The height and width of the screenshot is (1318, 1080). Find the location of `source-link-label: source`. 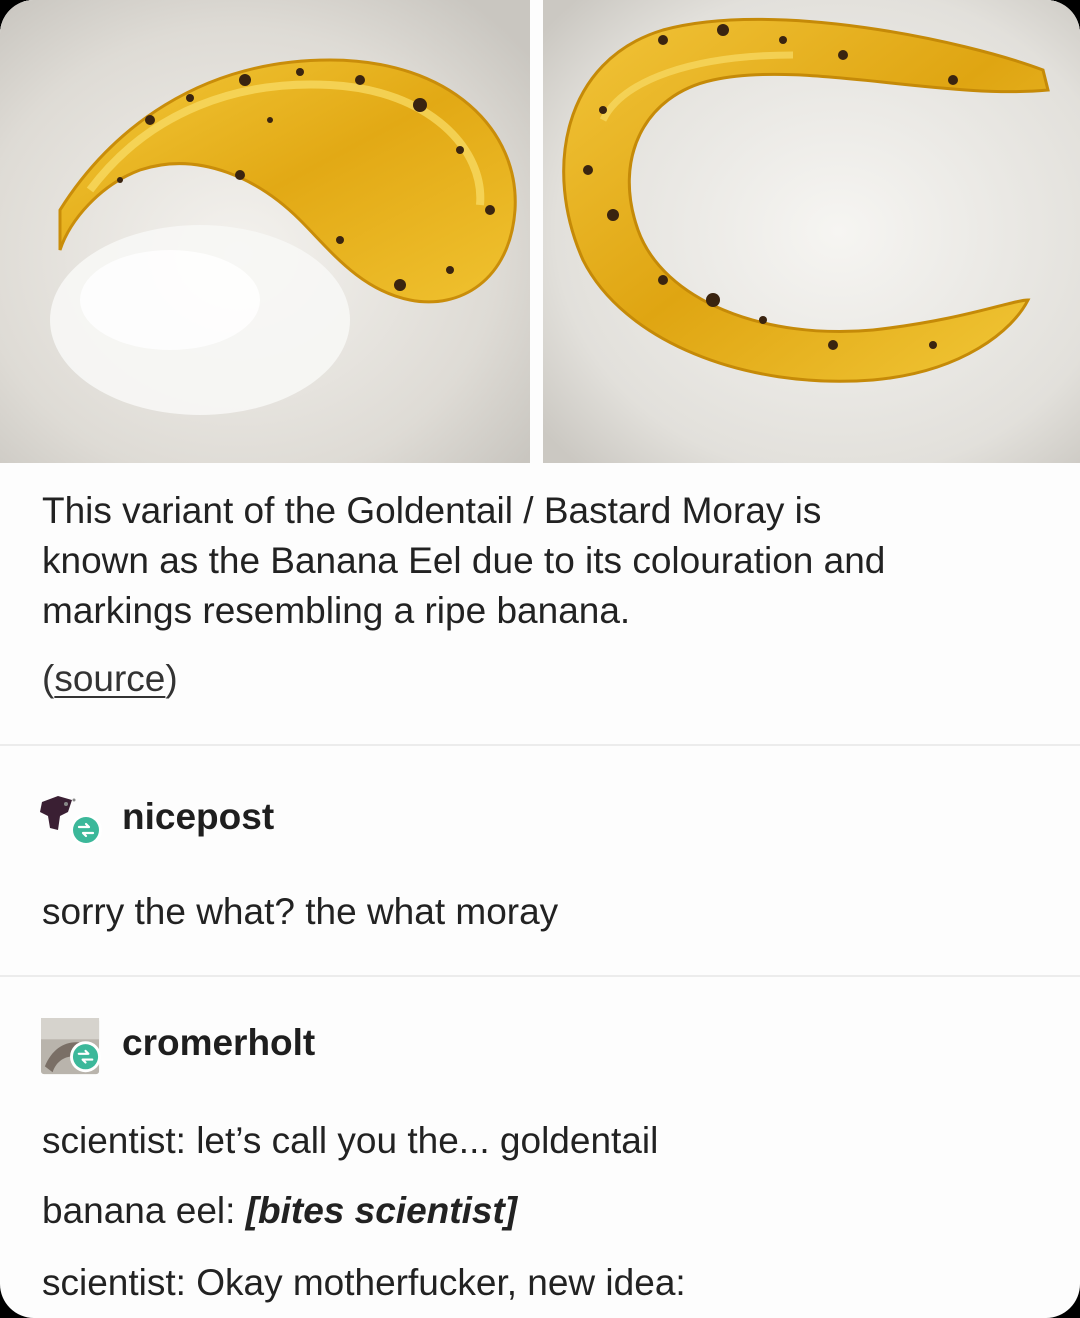

source-link-label: source is located at coordinates (109, 678).